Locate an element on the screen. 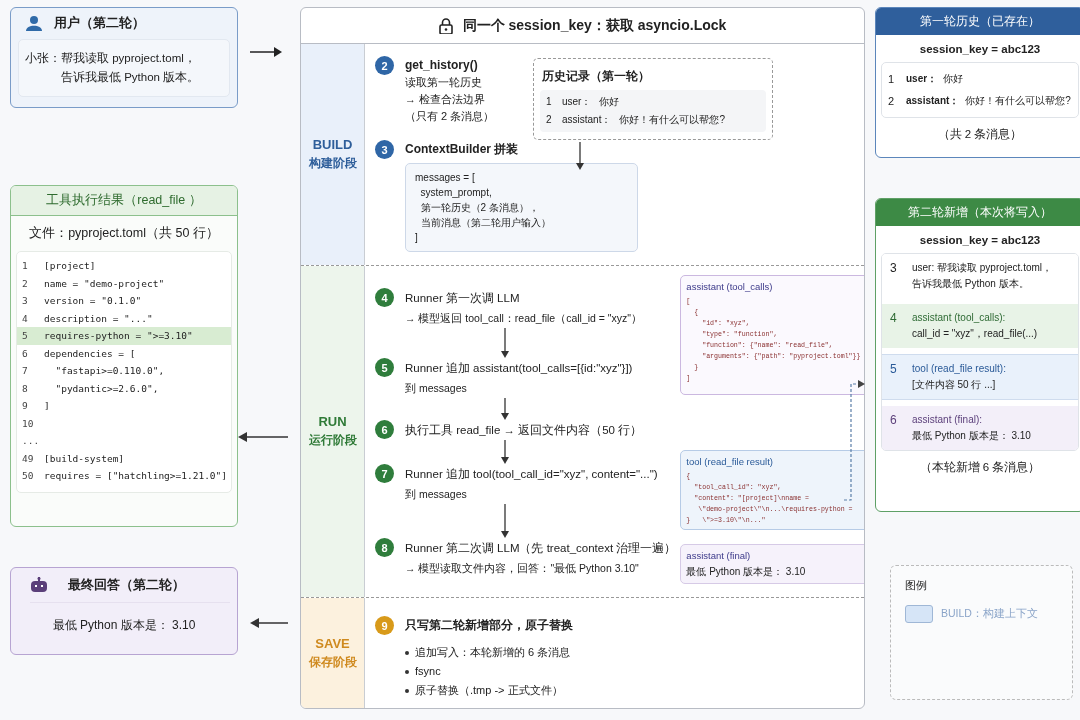 This screenshot has width=1080, height=720. row-number: 4 is located at coordinates (894, 318).